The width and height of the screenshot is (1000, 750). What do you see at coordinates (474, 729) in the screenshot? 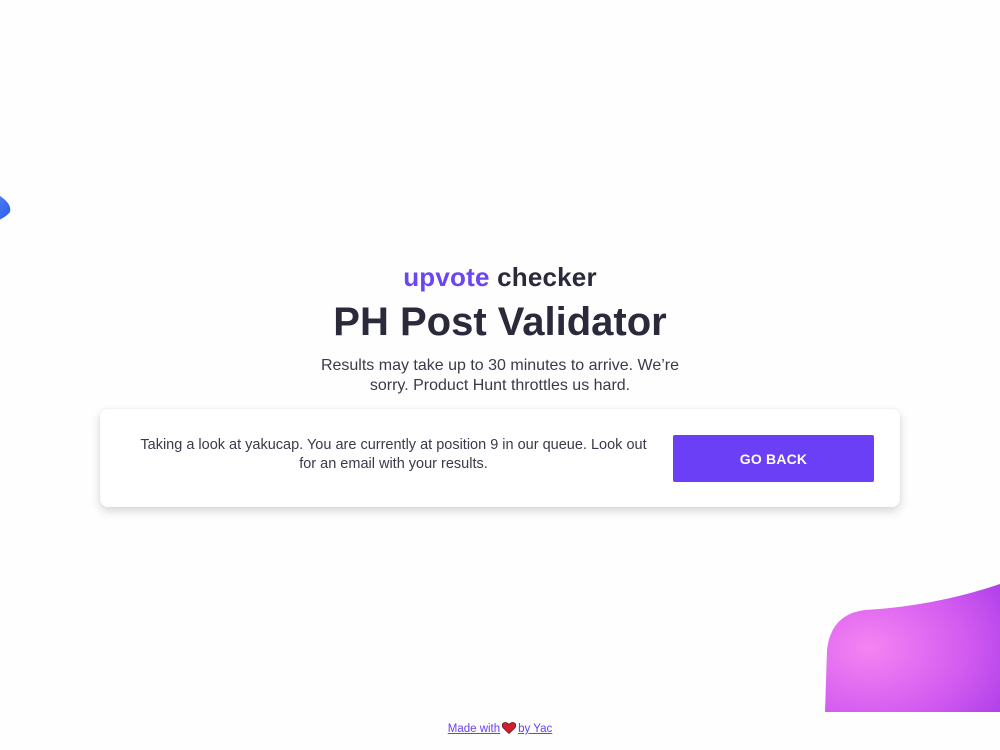
I see `footer-made-with: Made with` at bounding box center [474, 729].